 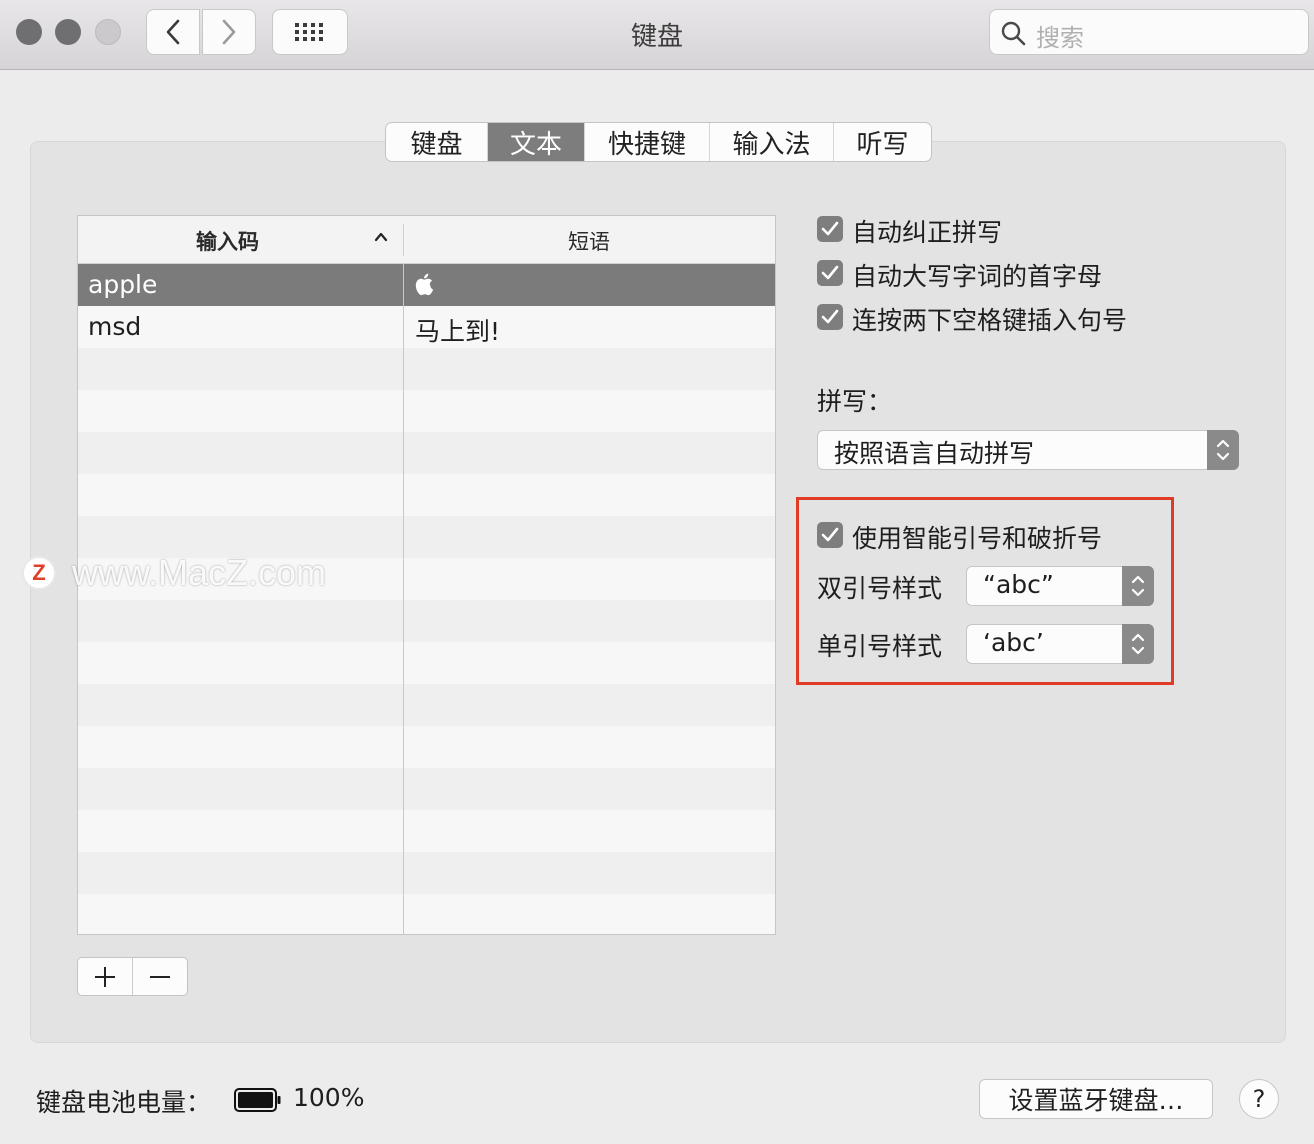 I want to click on plus-icon, so click(x=105, y=976).